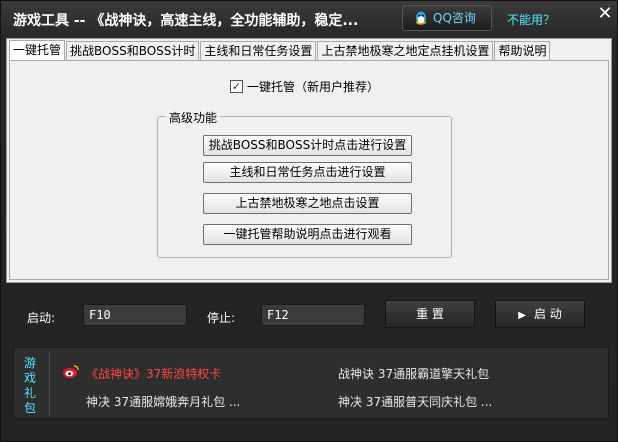  I want to click on auto-host-checkbox: ✓, so click(236, 86).